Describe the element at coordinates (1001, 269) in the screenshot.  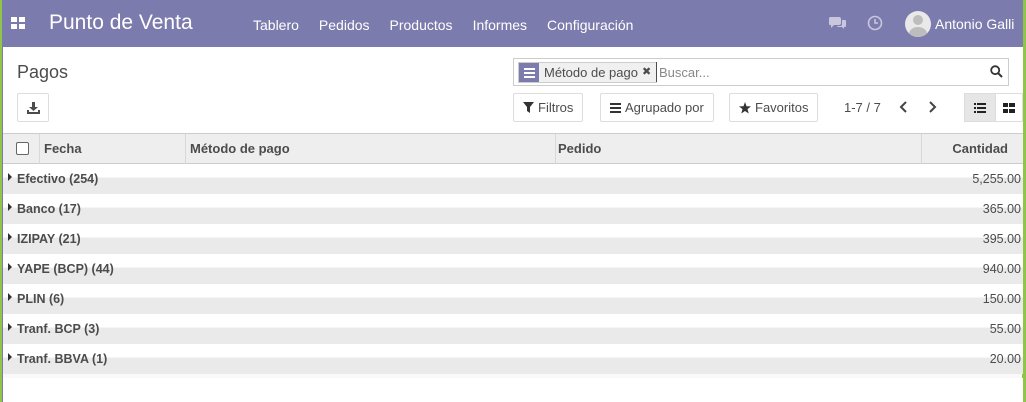
I see `group-amount: 940.00` at that location.